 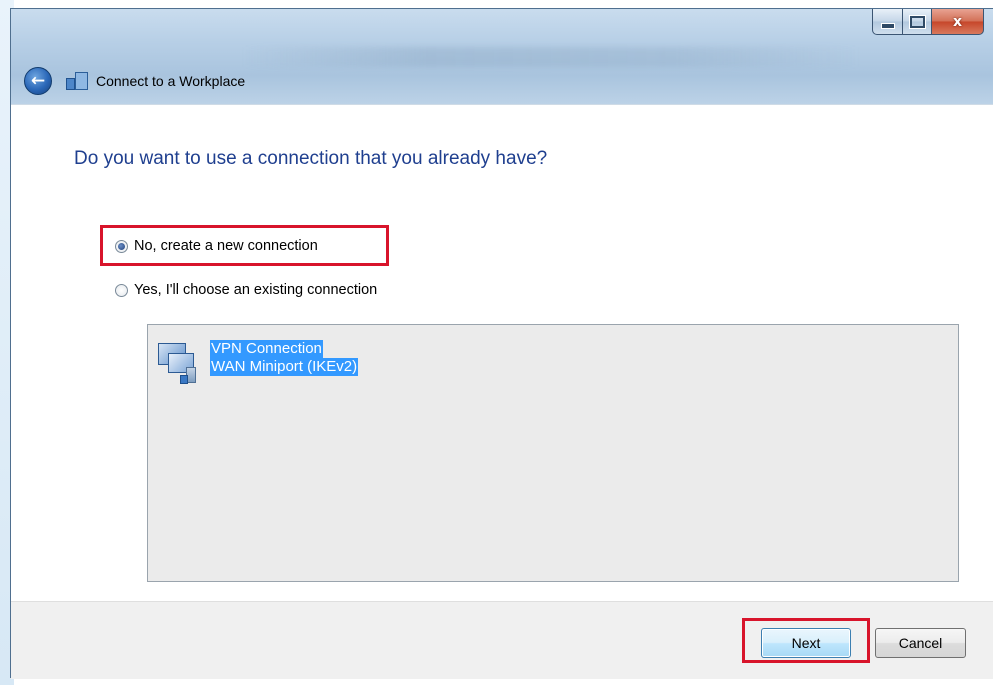 I want to click on radio-existing-connection, so click(x=121, y=290).